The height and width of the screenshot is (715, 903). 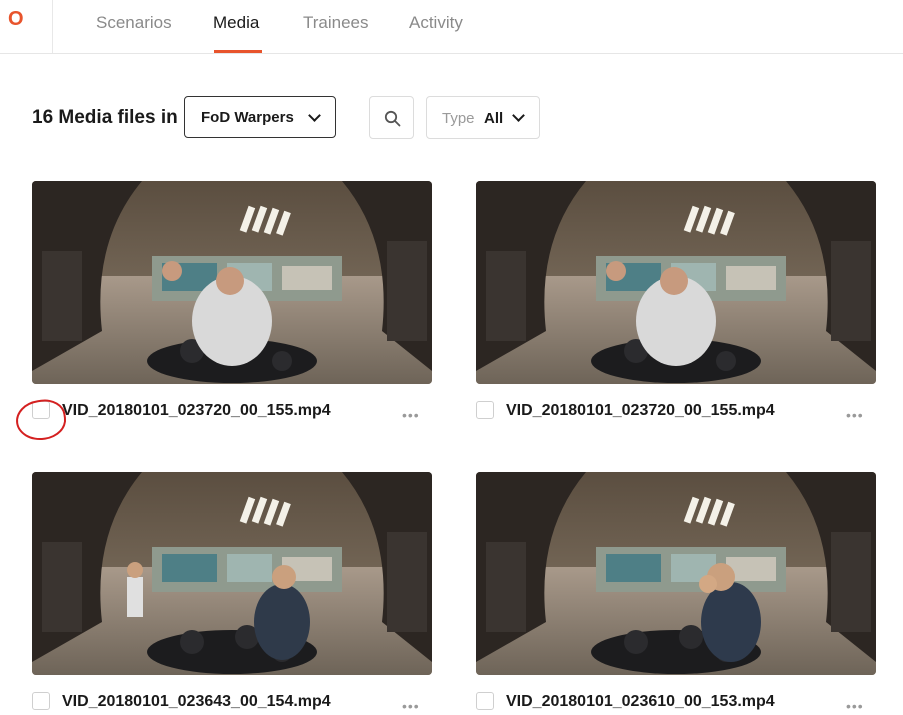 I want to click on folder-dropdown: FoD Warpers, so click(x=260, y=117).